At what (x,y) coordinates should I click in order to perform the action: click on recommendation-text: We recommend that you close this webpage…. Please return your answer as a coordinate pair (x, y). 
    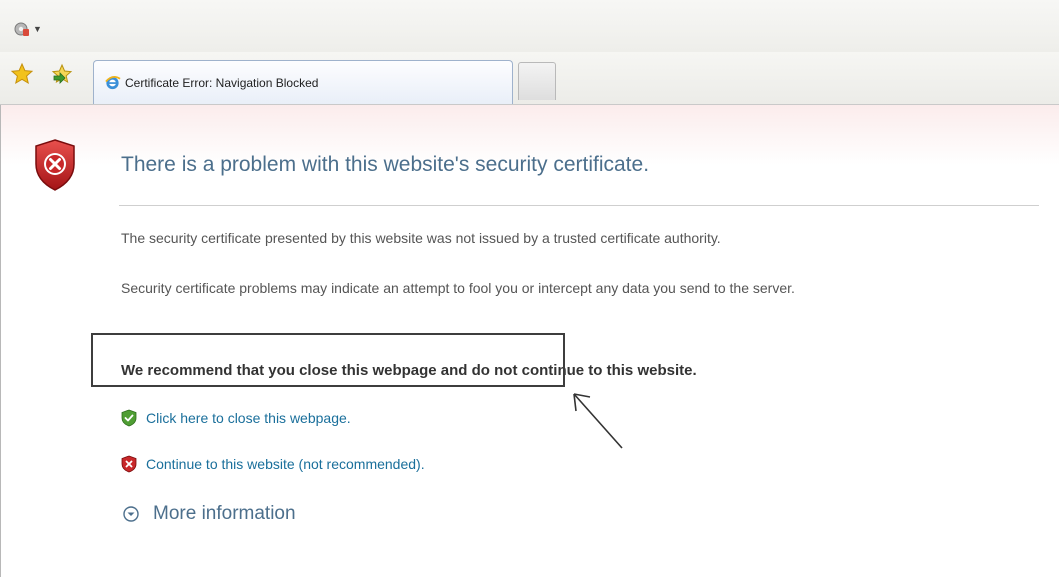
    Looking at the image, I should click on (409, 370).